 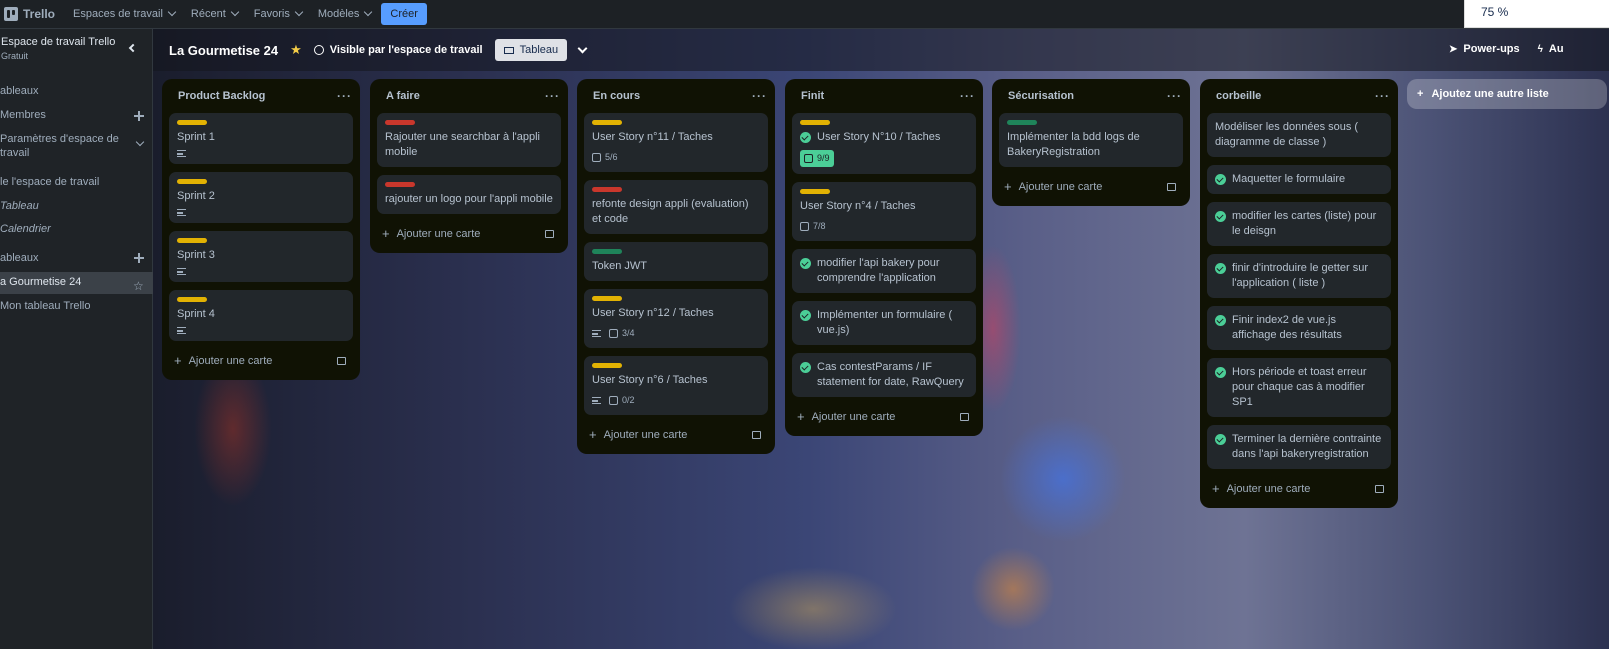 I want to click on list-header: Sécurisation ···, so click(x=1091, y=96).